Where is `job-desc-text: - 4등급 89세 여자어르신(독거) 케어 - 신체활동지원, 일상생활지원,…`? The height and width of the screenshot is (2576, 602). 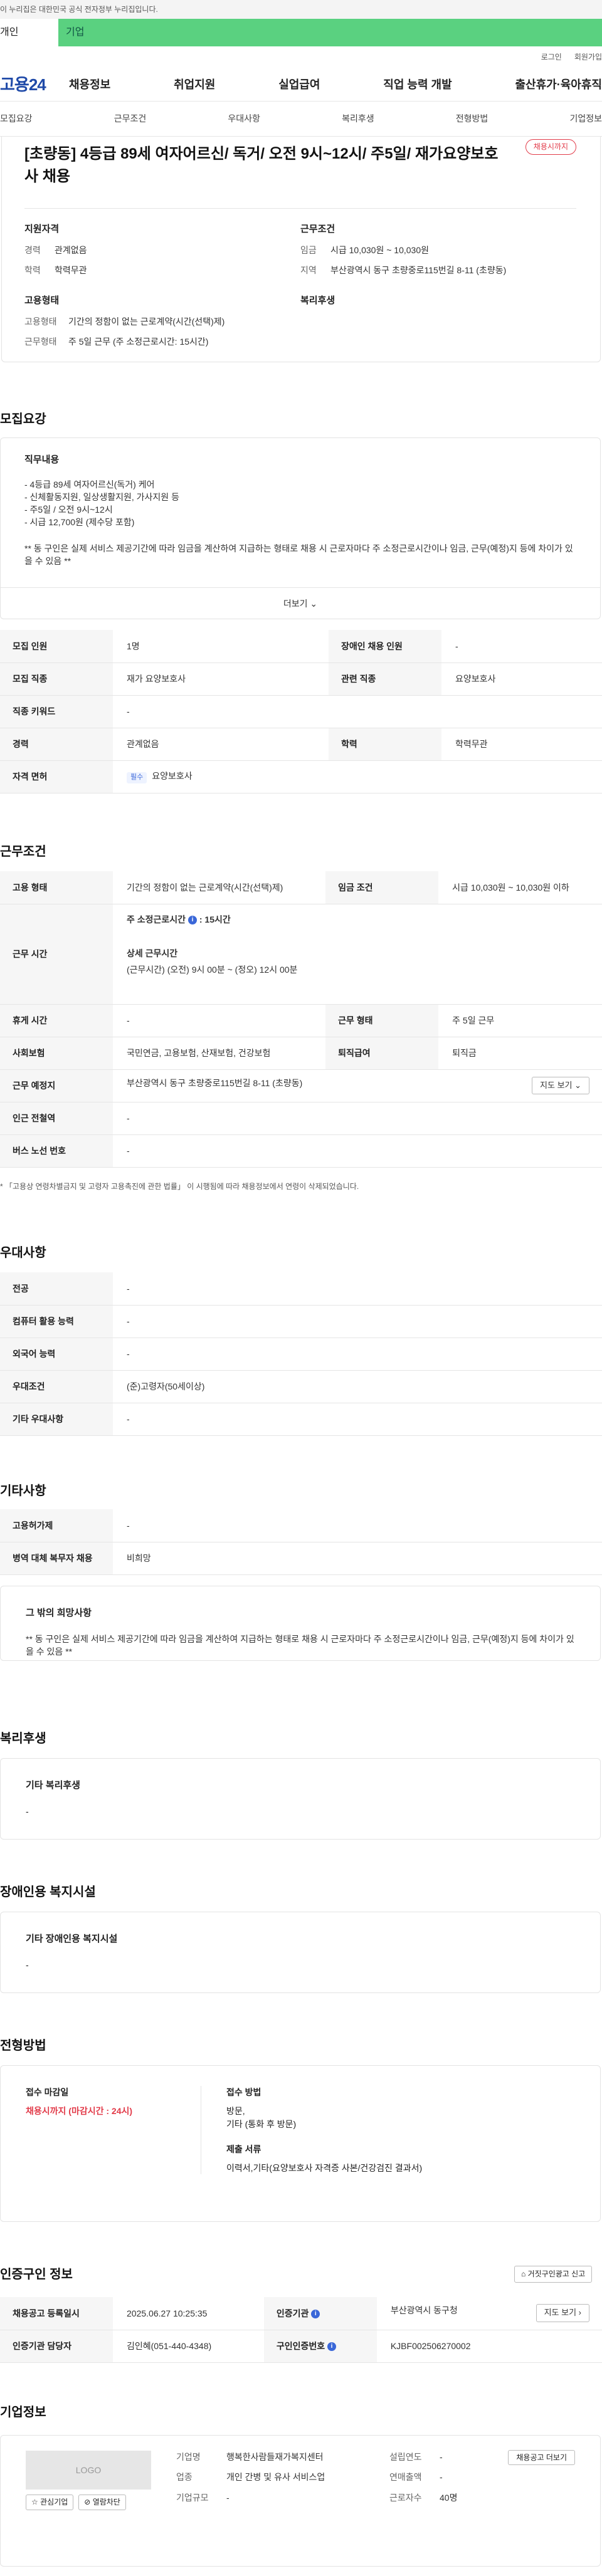 job-desc-text: - 4등급 89세 여자어르신(독거) 케어 - 신체활동지원, 일상생활지원,… is located at coordinates (298, 522).